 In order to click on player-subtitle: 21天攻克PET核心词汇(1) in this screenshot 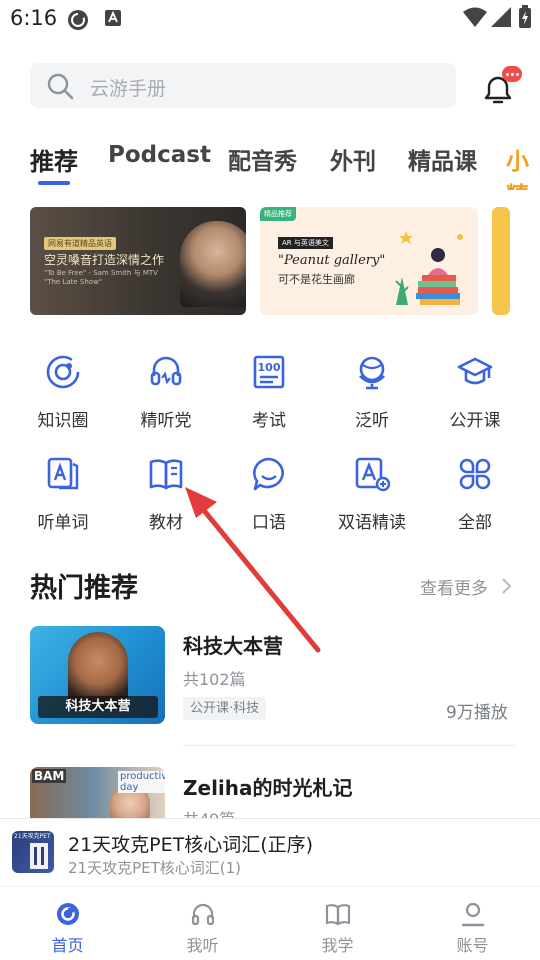, I will do `click(155, 868)`.